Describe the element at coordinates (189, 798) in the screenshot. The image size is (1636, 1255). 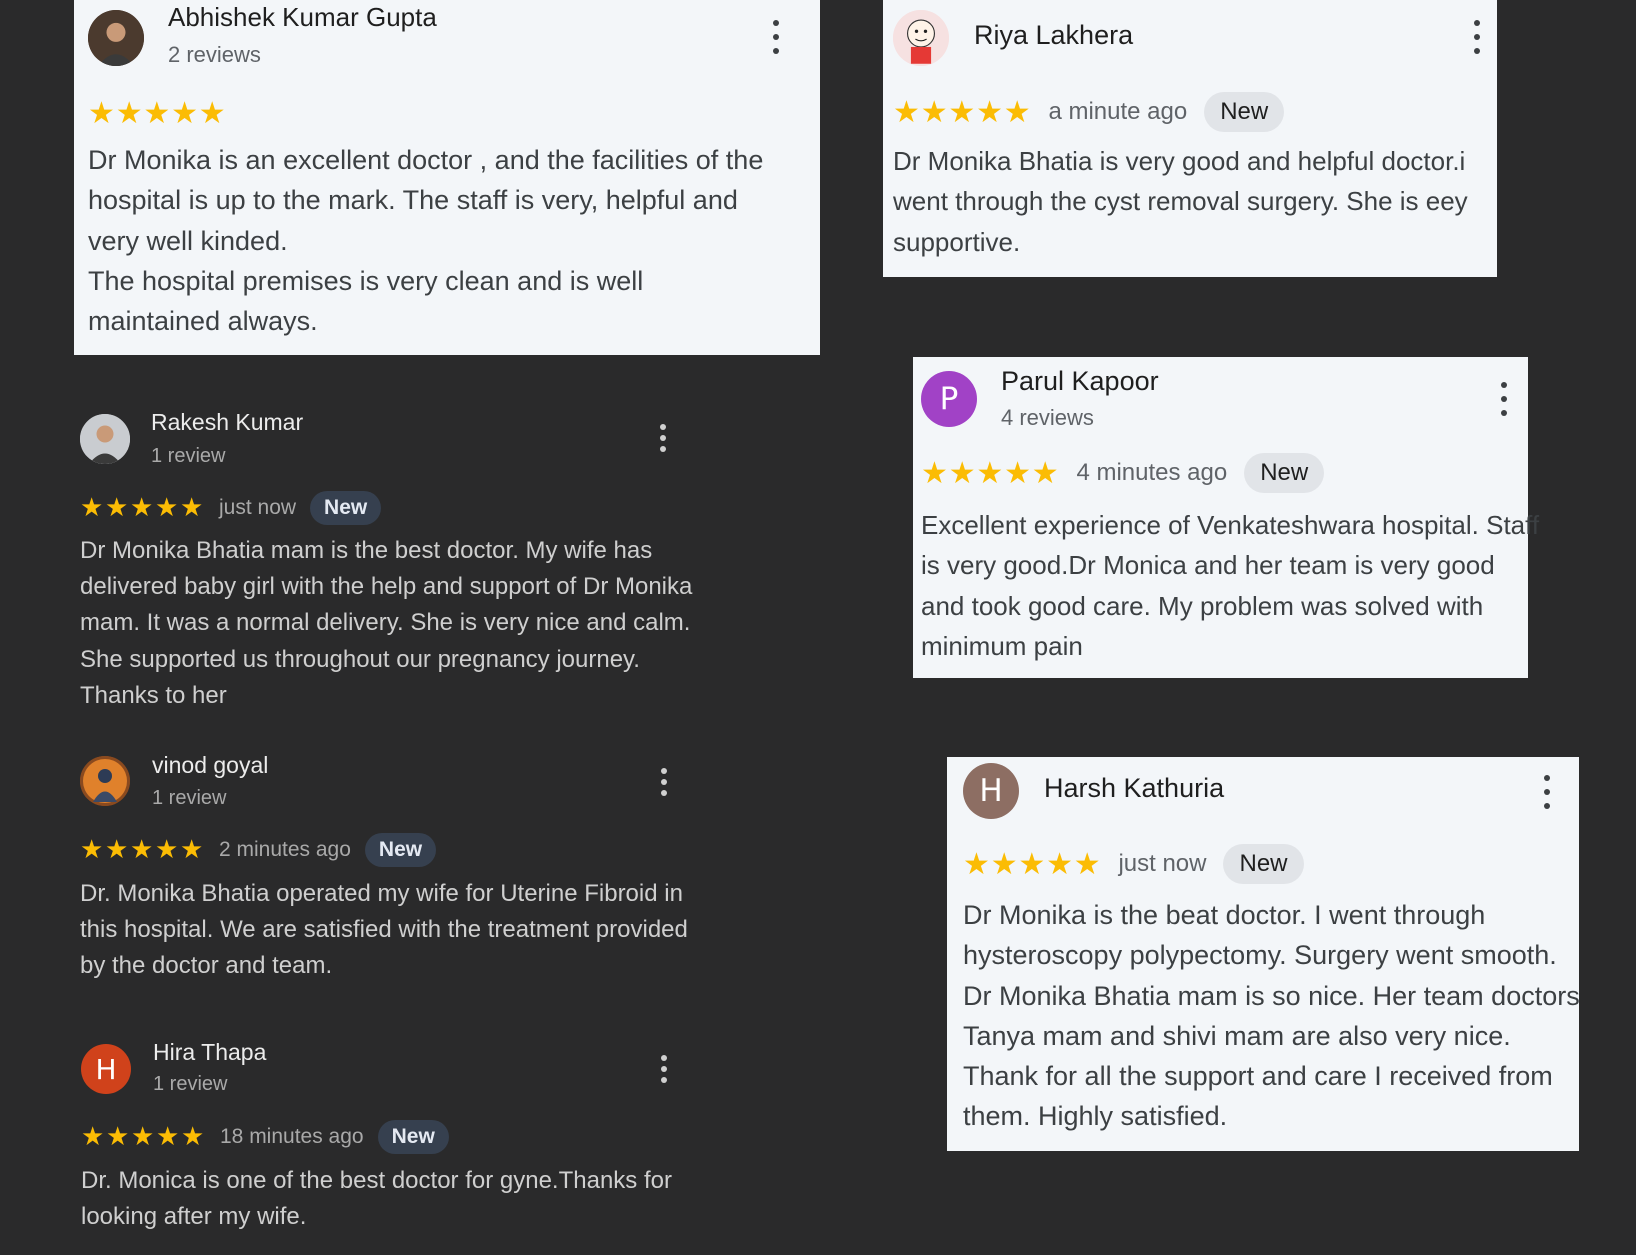
I see `review-count: 1 review` at that location.